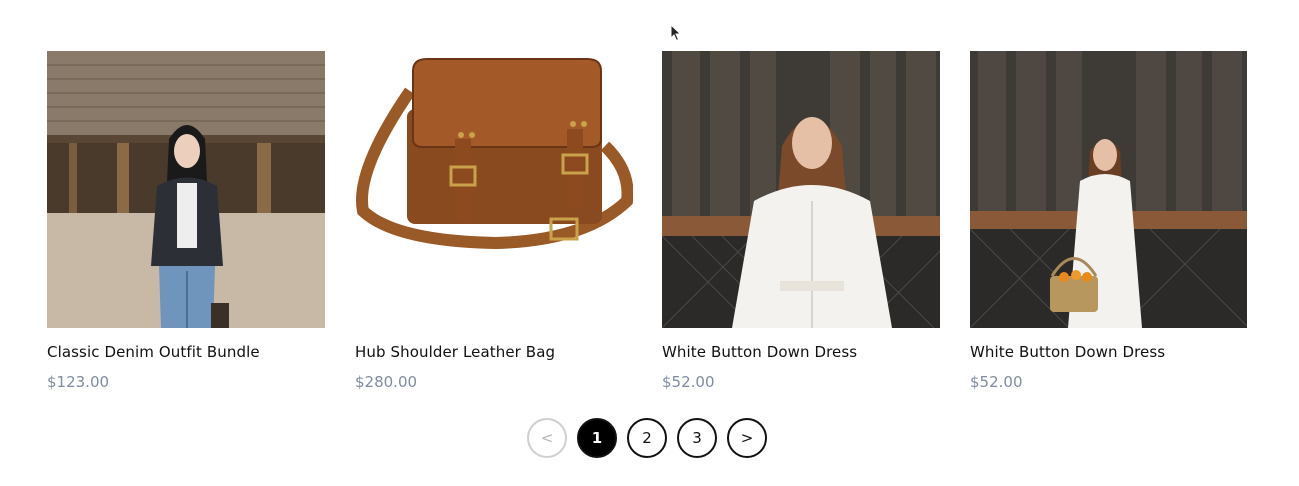 This screenshot has height=486, width=1299. What do you see at coordinates (1108, 189) in the screenshot?
I see `woman-white-dress-basket-photo` at bounding box center [1108, 189].